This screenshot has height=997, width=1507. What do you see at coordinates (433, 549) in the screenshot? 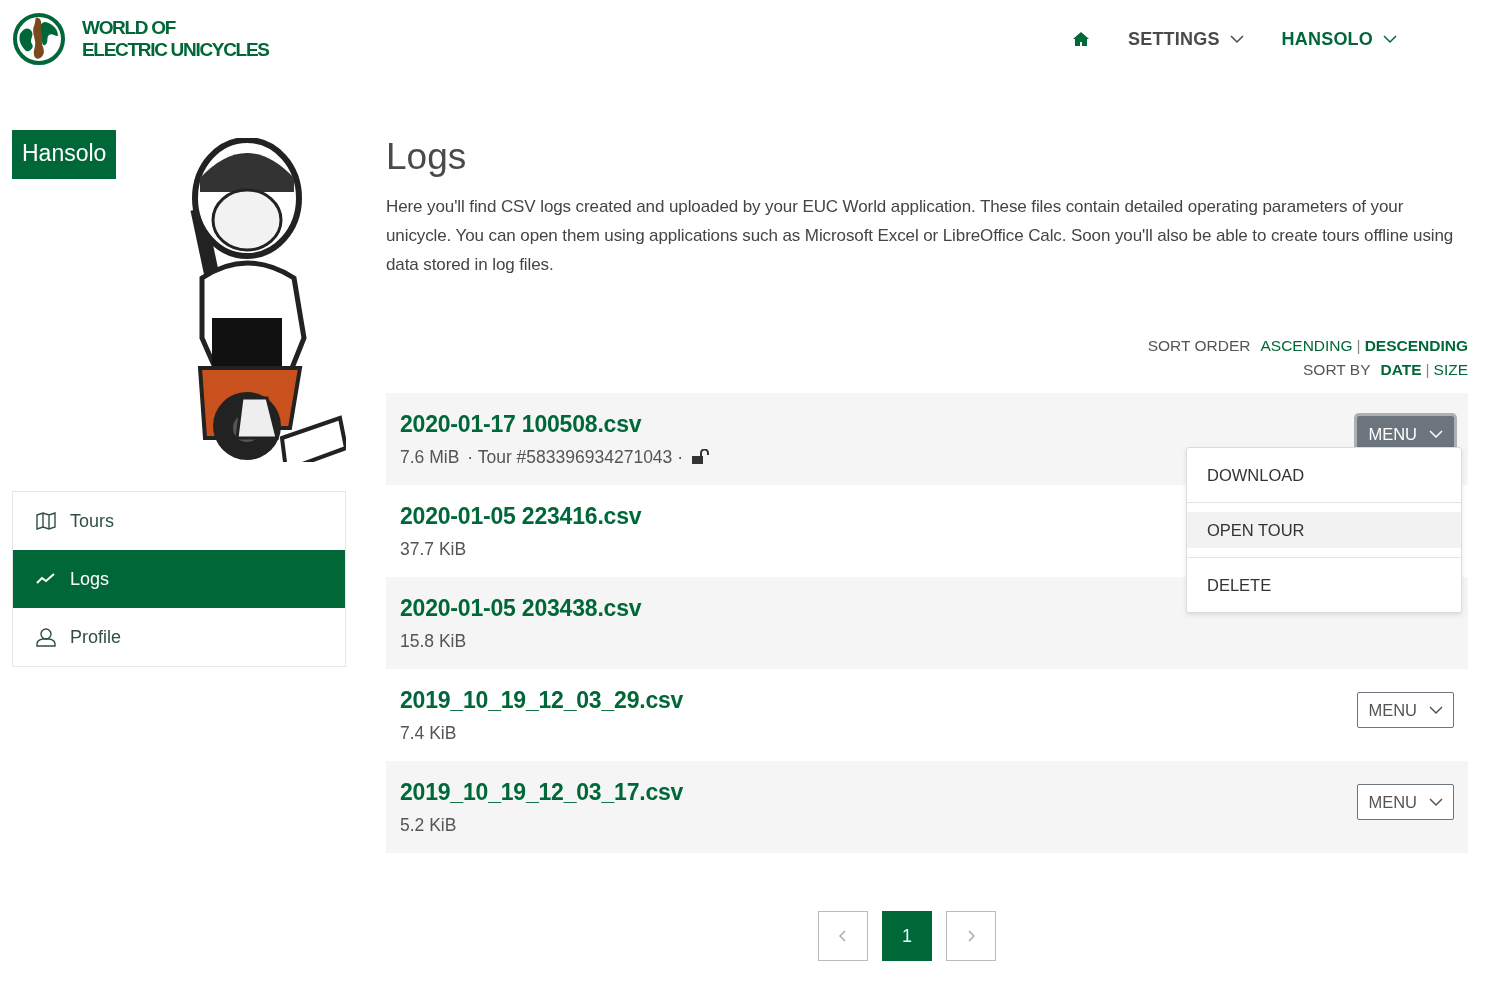
I see `file-size-text: 37.7 KiB` at bounding box center [433, 549].